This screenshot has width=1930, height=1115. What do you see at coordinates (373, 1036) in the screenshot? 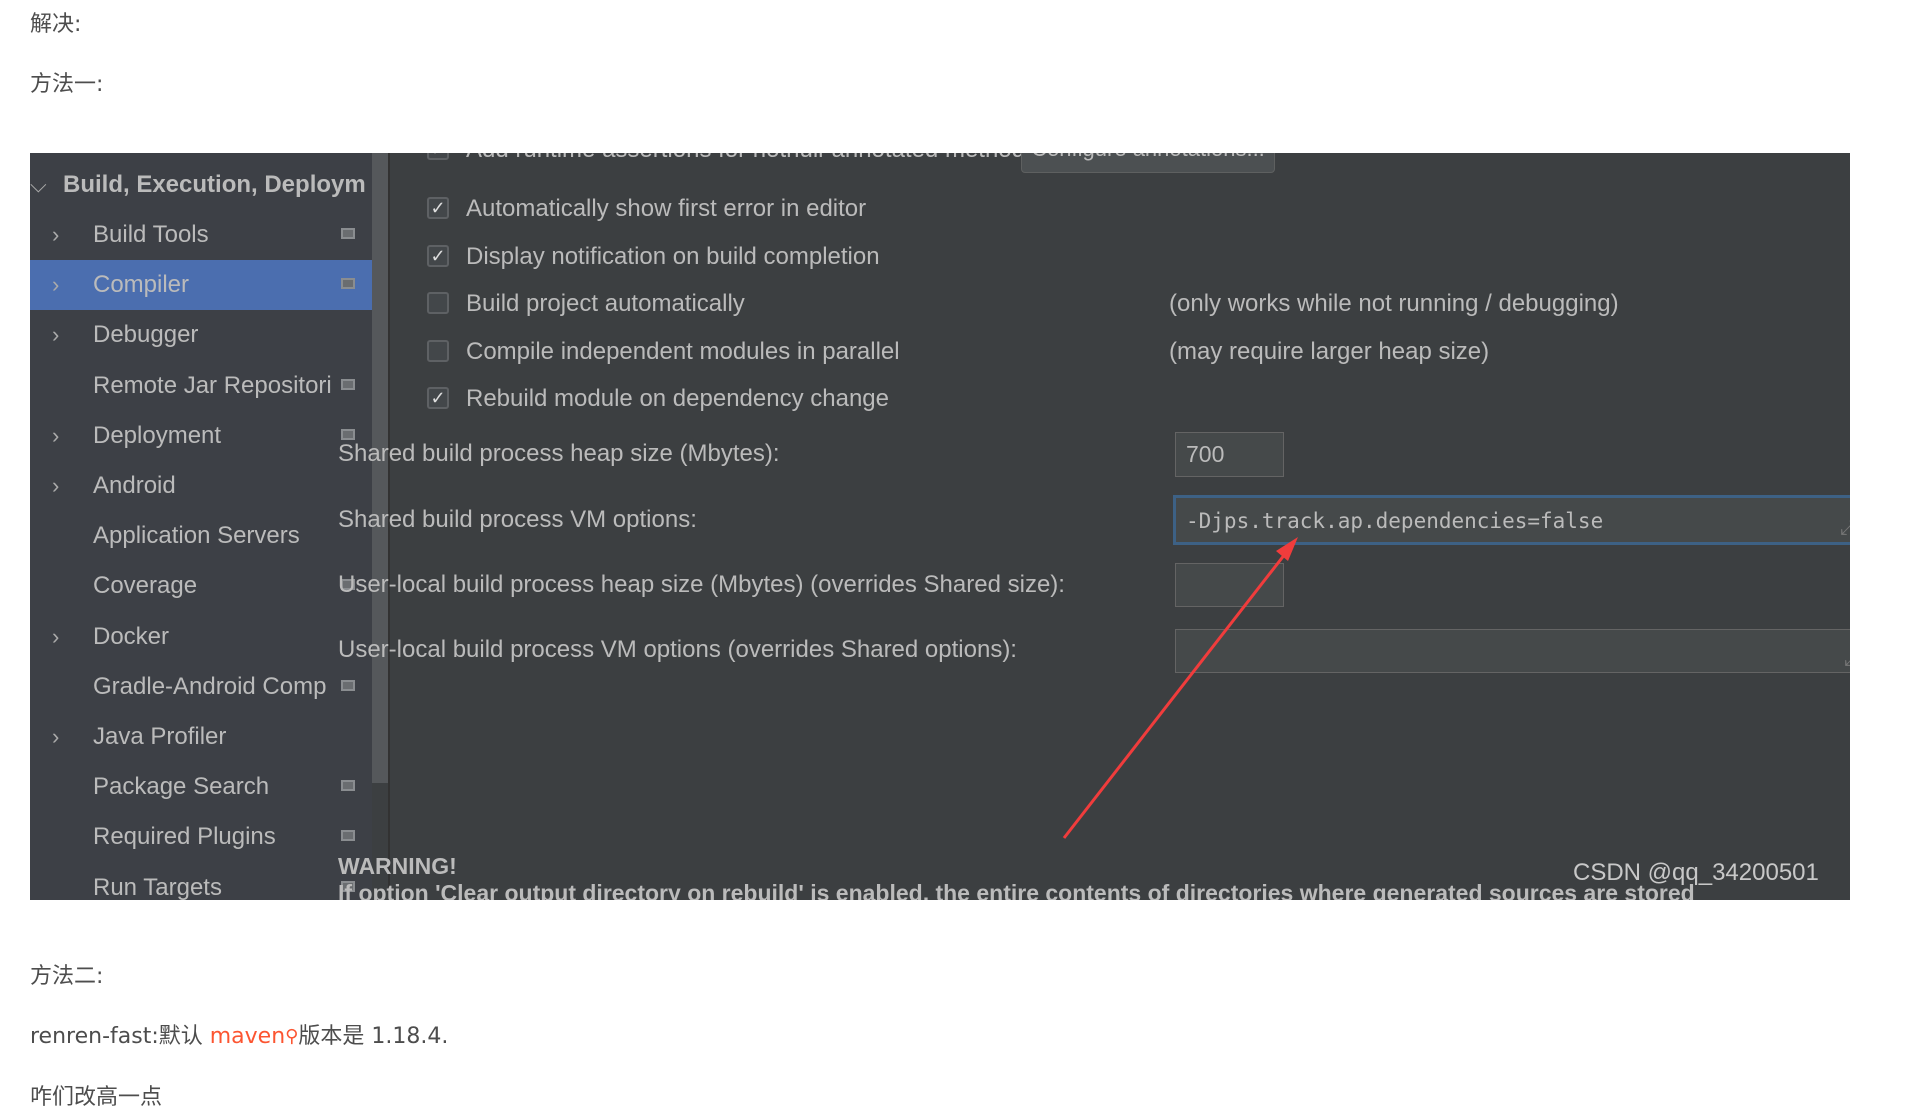
I see `text-version-suffix: 版本是 1.18.4.` at bounding box center [373, 1036].